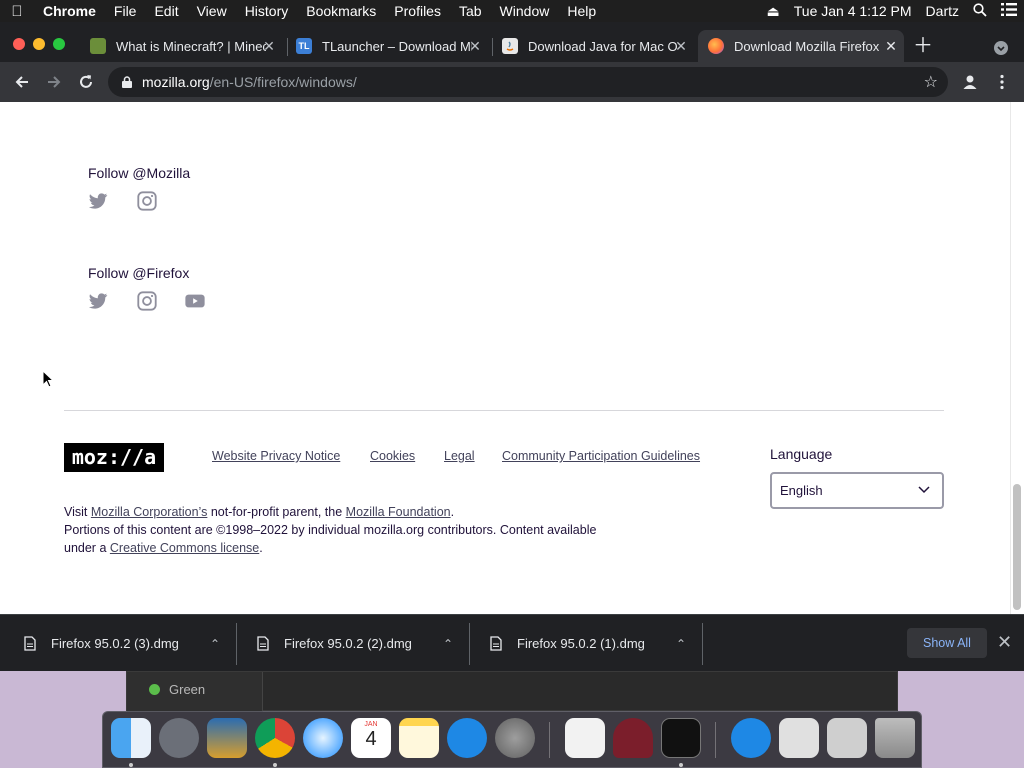 This screenshot has width=1024, height=768. What do you see at coordinates (388, 46) in the screenshot?
I see `tab-tlauncher: TL TLauncher – Download Min ✕` at bounding box center [388, 46].